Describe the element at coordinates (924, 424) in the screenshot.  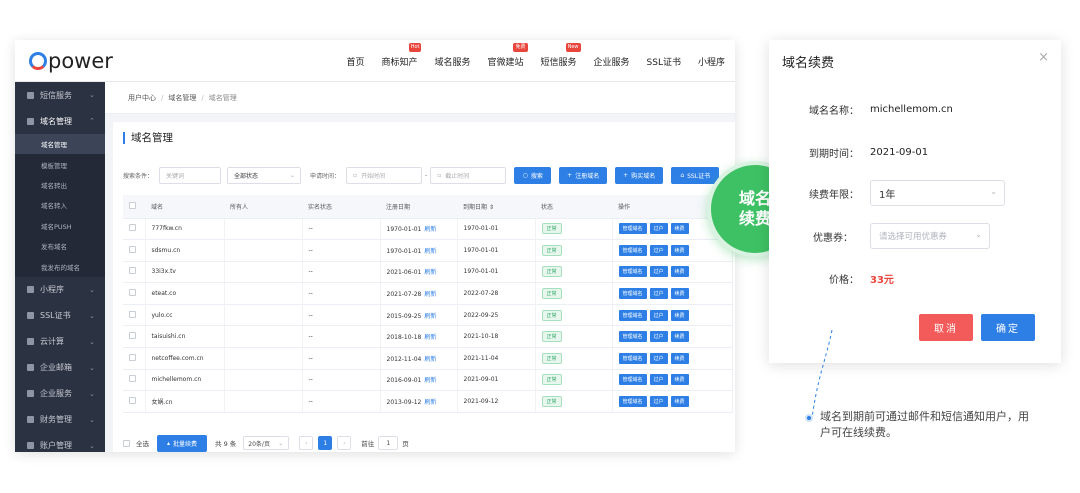
I see `note-text: 域名到期前可通过邮件和短信通知用户，用户可在线续费。` at that location.